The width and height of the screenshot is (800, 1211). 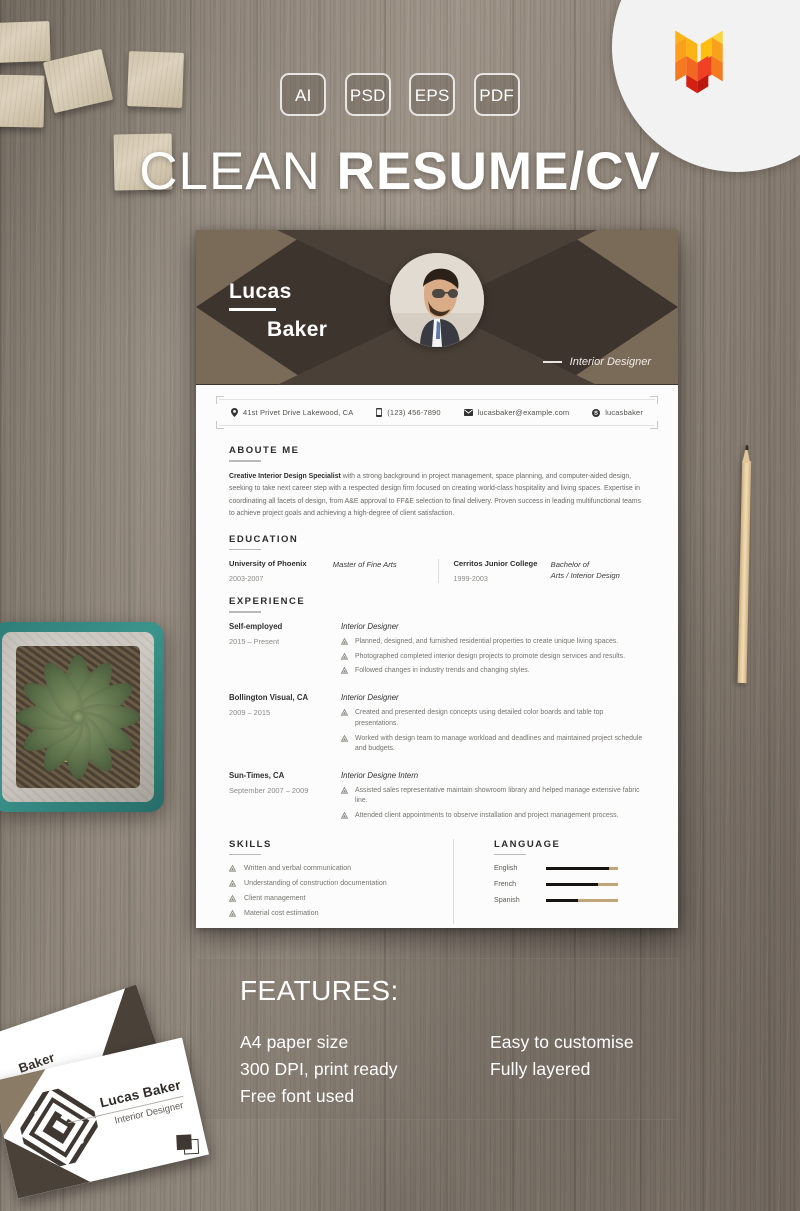 I want to click on avatar, so click(x=437, y=300).